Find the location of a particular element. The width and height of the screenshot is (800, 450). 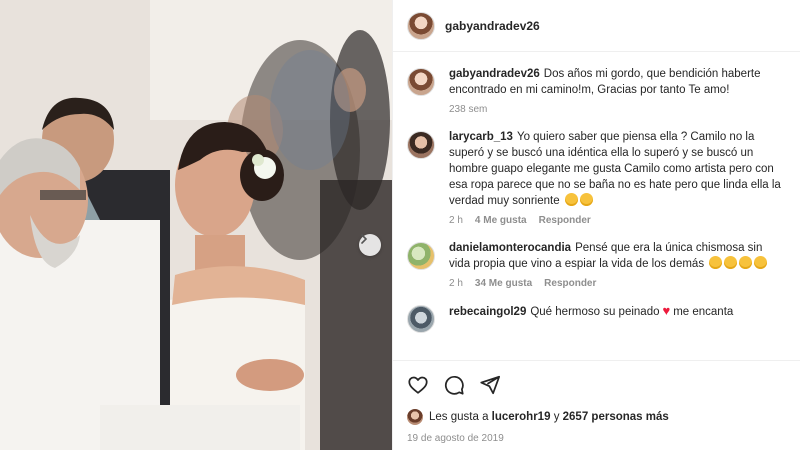

author-avatar is located at coordinates (421, 25).